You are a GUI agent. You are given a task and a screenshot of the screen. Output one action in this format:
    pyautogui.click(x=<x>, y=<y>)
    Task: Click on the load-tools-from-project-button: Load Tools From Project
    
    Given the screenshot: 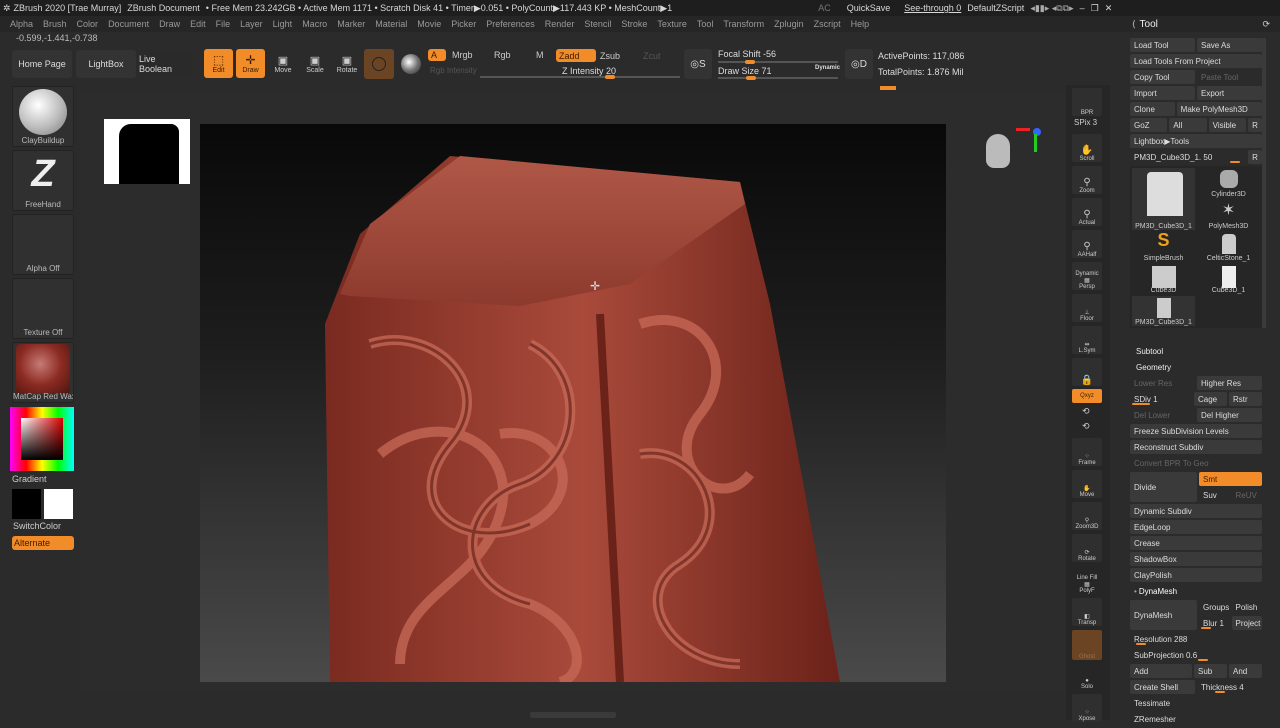 What is the action you would take?
    pyautogui.click(x=1196, y=61)
    